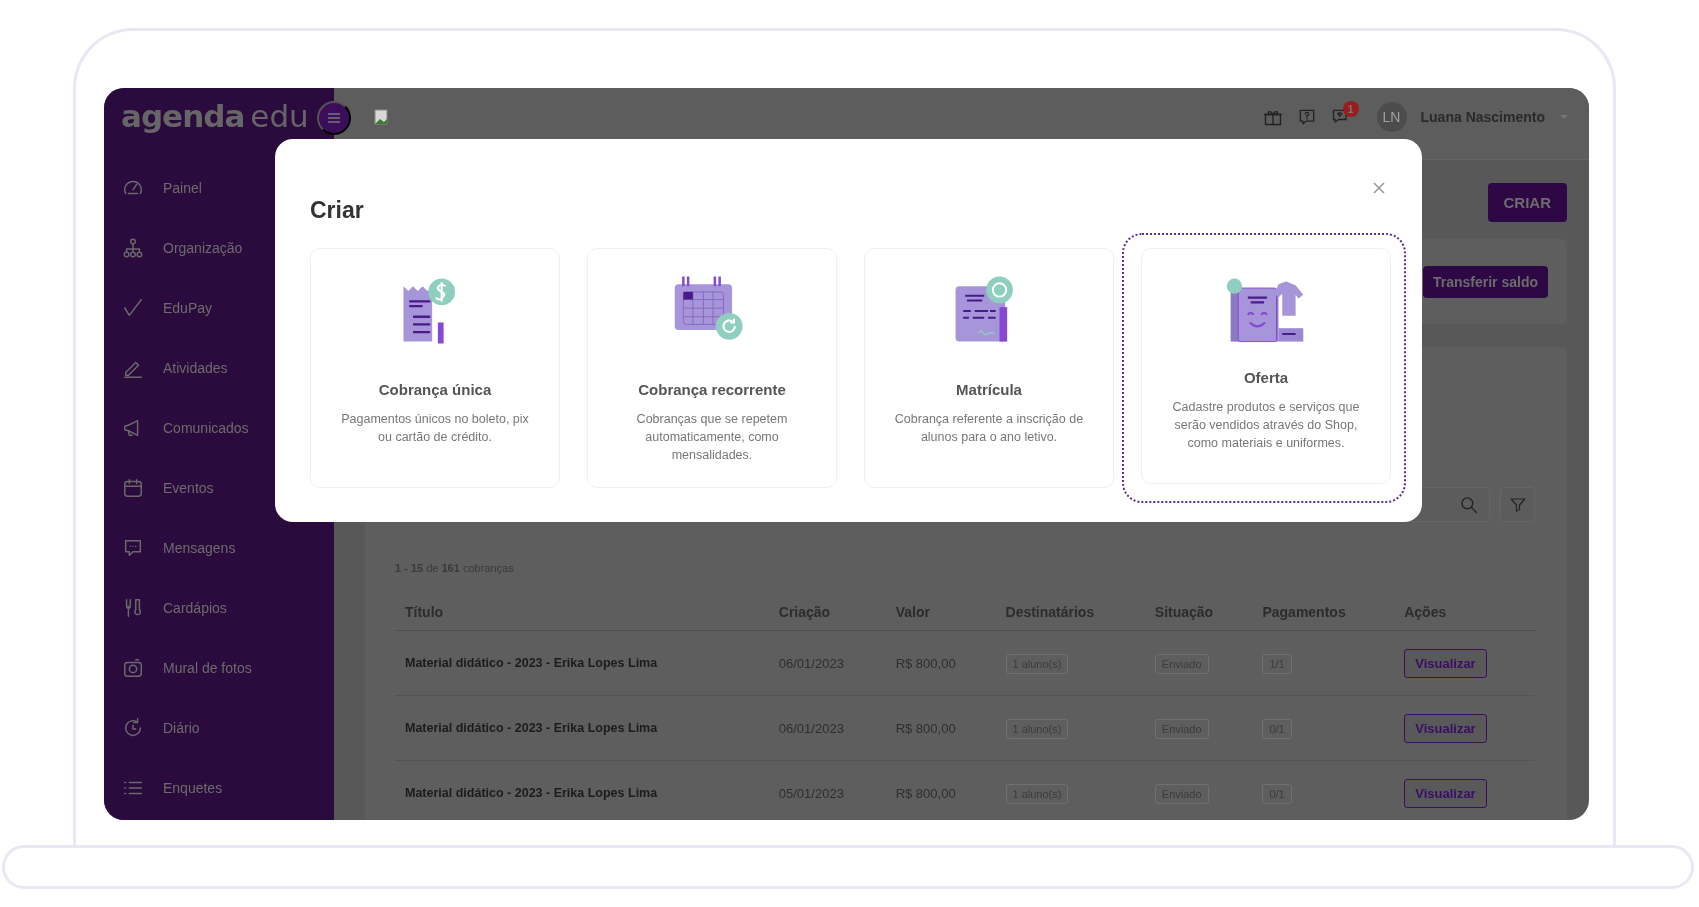 Image resolution: width=1699 pixels, height=907 pixels. Describe the element at coordinates (1391, 116) in the screenshot. I see `avatar: LN` at that location.